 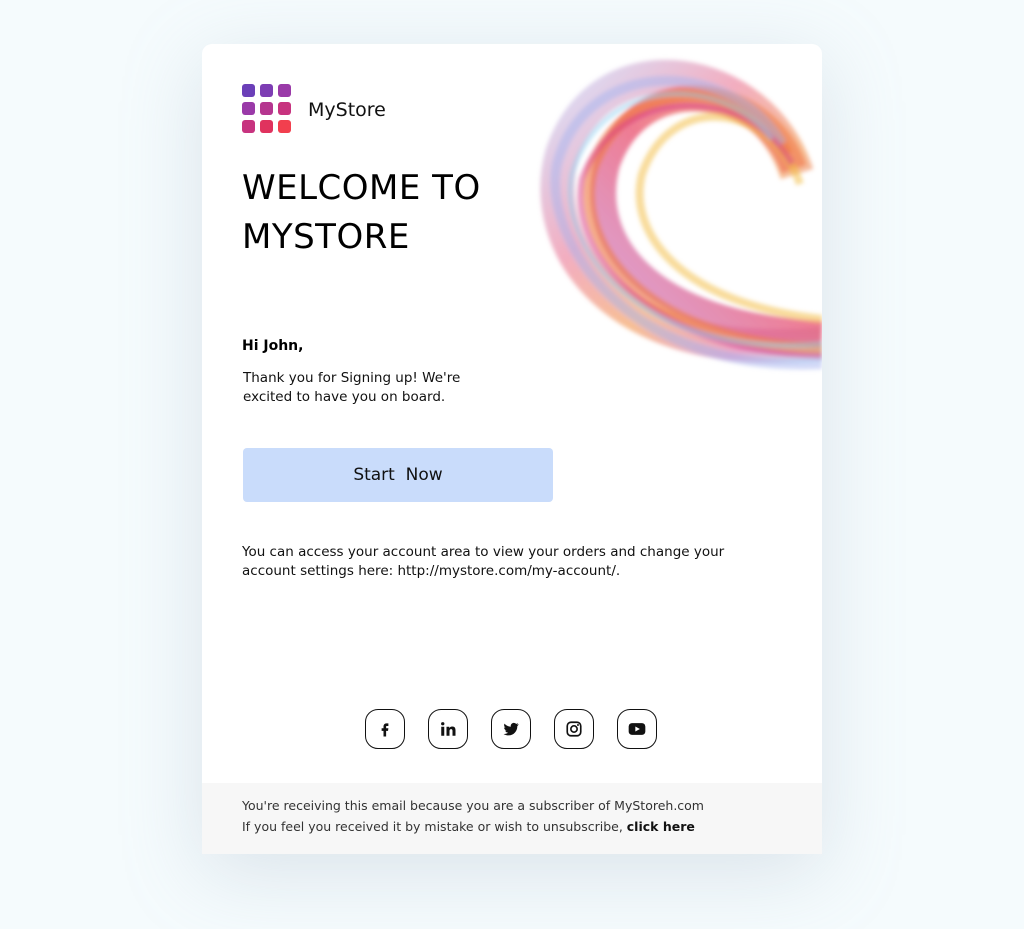 I want to click on brand-name: MyStore, so click(x=347, y=110).